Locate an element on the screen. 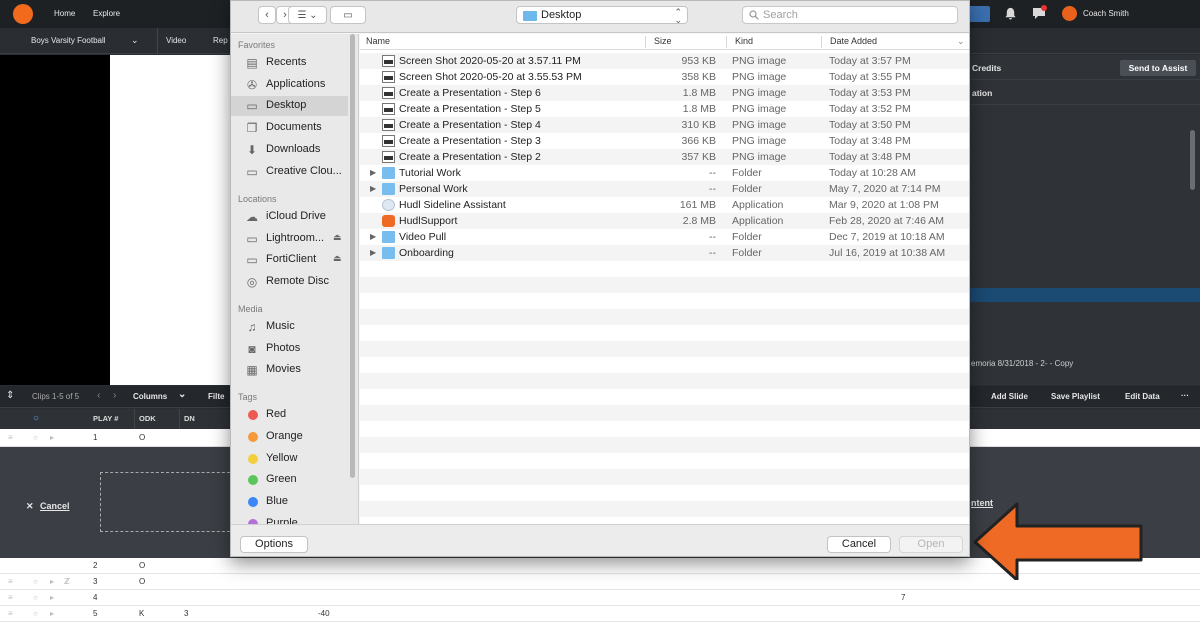 This screenshot has height=638, width=1200. drop-target is located at coordinates (167, 502).